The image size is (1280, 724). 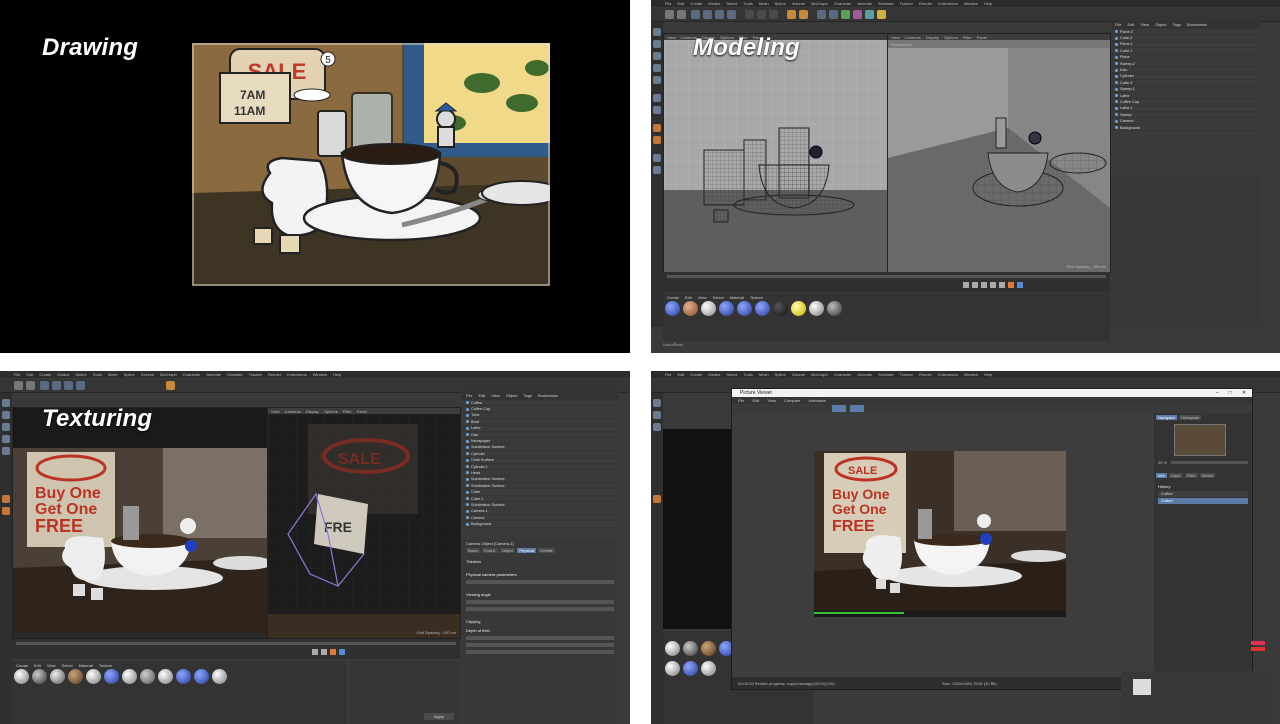 What do you see at coordinates (1207, 475) in the screenshot?
I see `tab-stereo: Stereo` at bounding box center [1207, 475].